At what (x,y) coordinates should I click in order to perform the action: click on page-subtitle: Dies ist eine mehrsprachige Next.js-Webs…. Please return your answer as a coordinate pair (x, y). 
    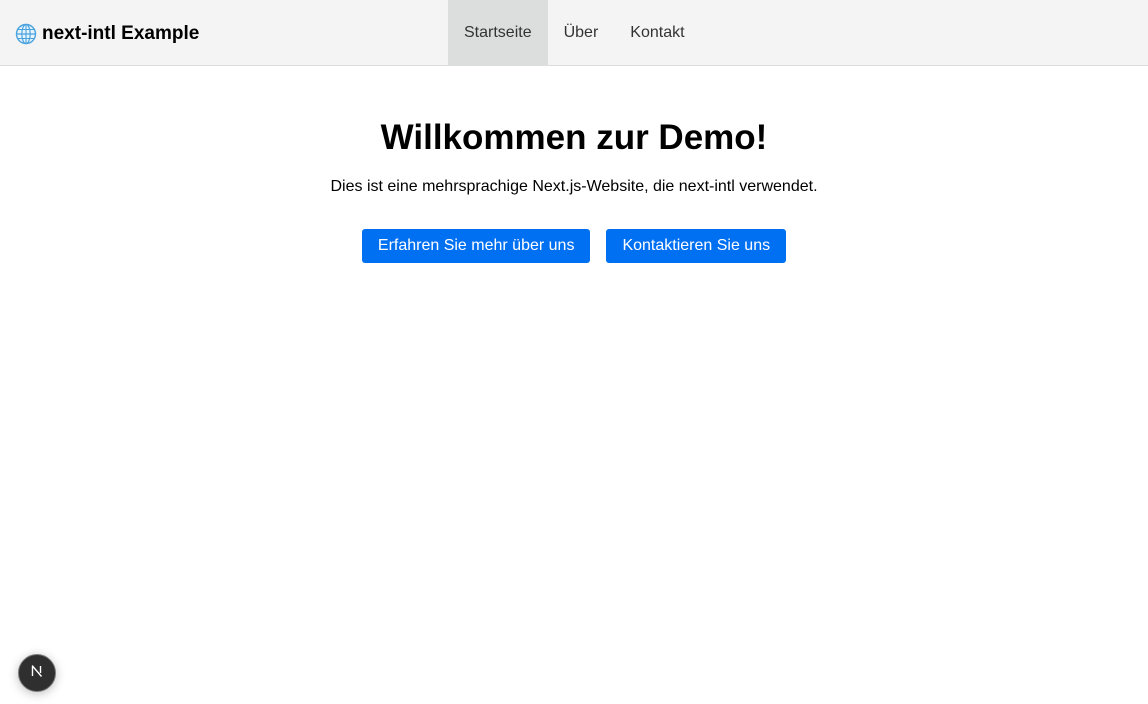
    Looking at the image, I should click on (574, 186).